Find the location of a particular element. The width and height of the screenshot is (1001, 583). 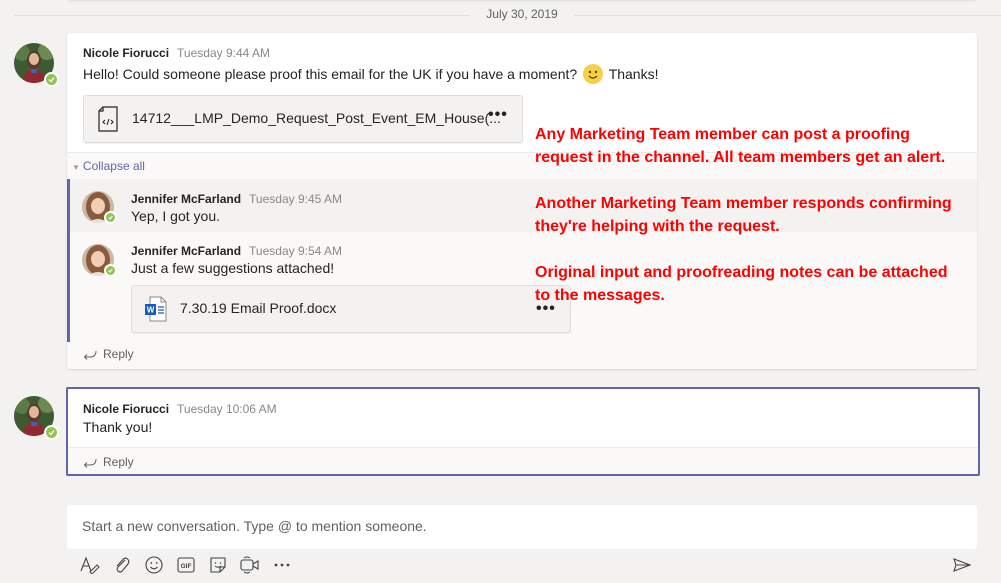

caret-down-icon: ▼ is located at coordinates (76, 167).